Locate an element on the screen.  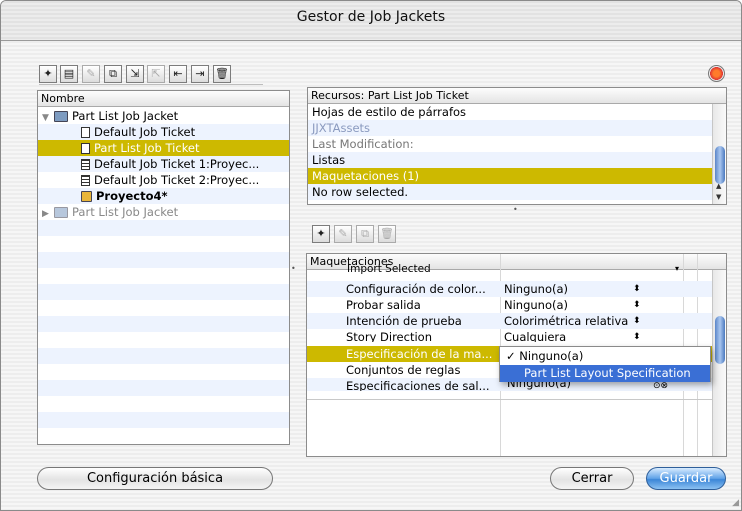
project-icon is located at coordinates (86, 196).